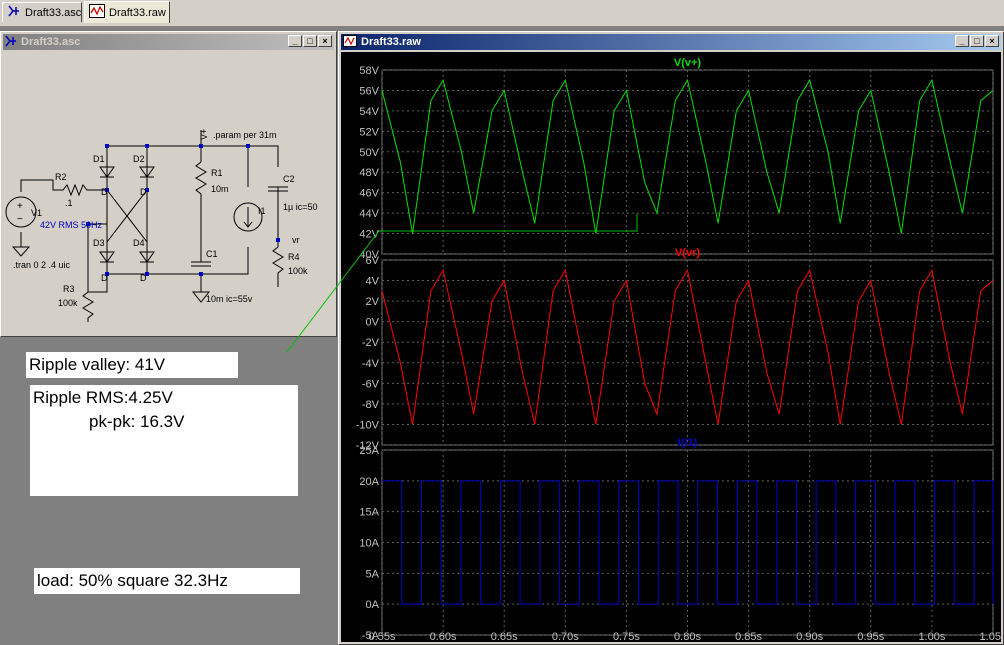 This screenshot has height=645, width=1004. Describe the element at coordinates (71, 225) in the screenshot. I see `label-v1-value: 42V RMS 50Hz` at that location.